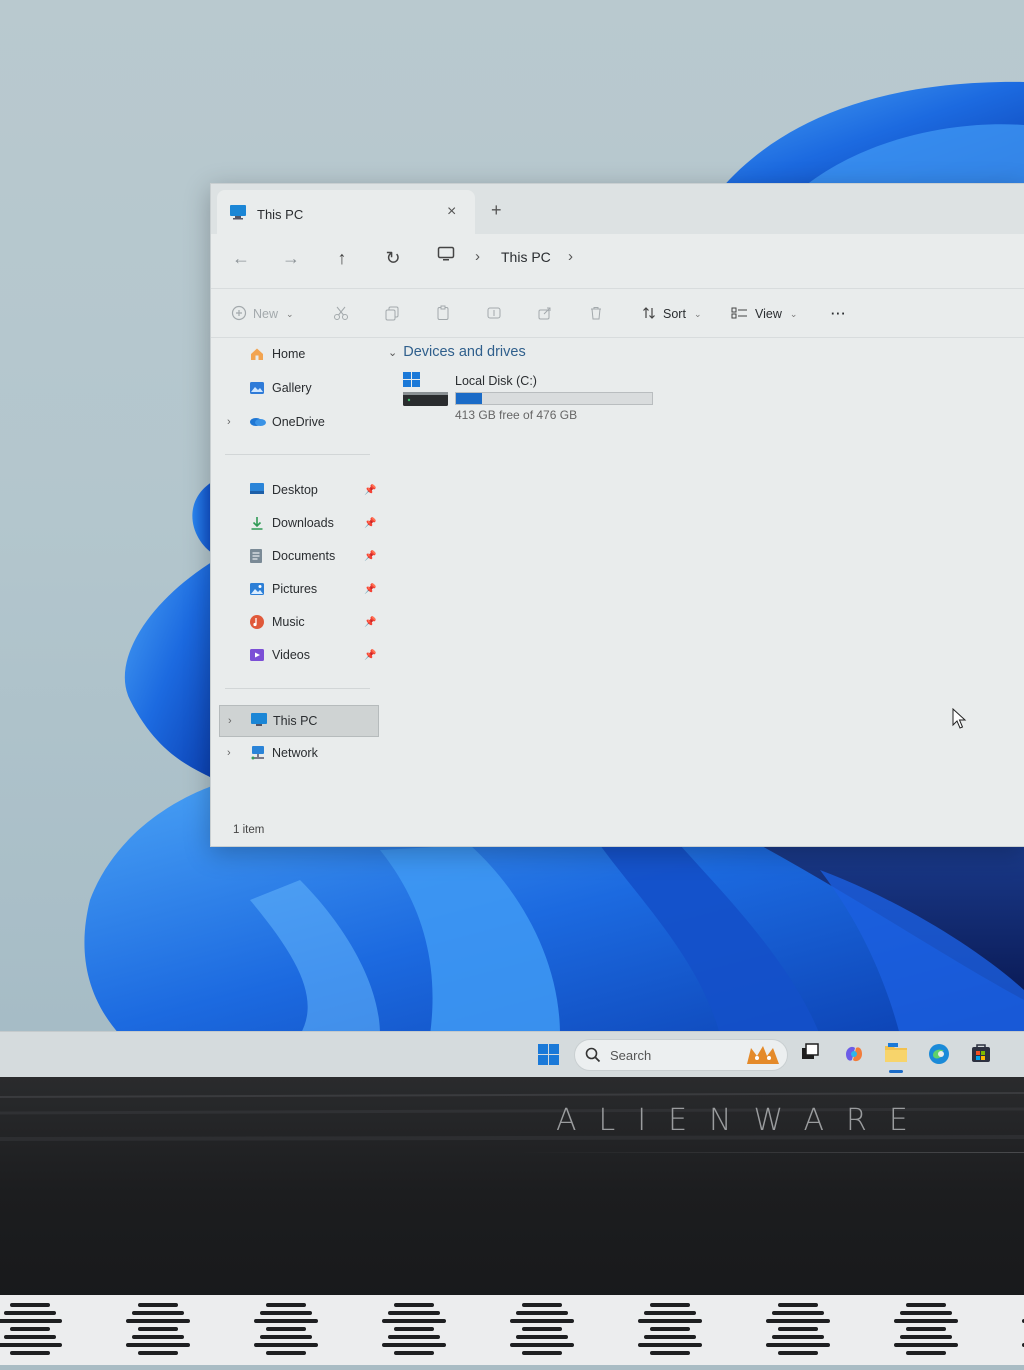 The height and width of the screenshot is (1370, 1024). I want to click on up-button: ↑, so click(342, 258).